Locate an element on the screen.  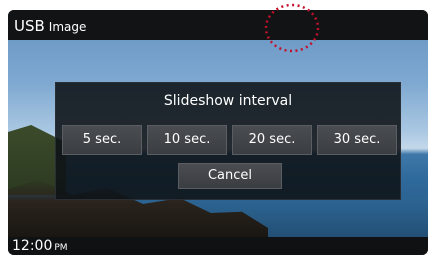
source-label: USB is located at coordinates (29, 26).